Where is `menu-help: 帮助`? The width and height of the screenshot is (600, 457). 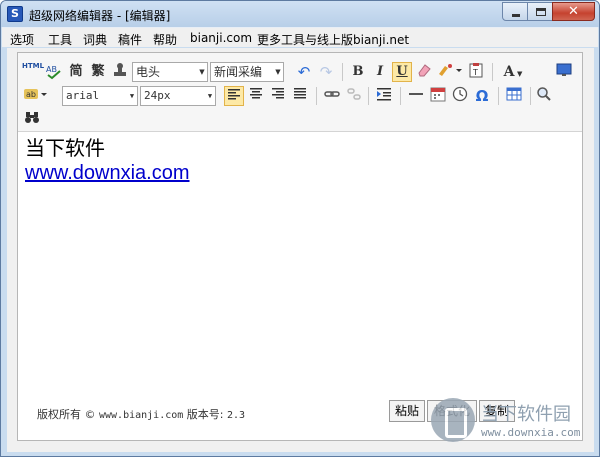 menu-help: 帮助 is located at coordinates (165, 39).